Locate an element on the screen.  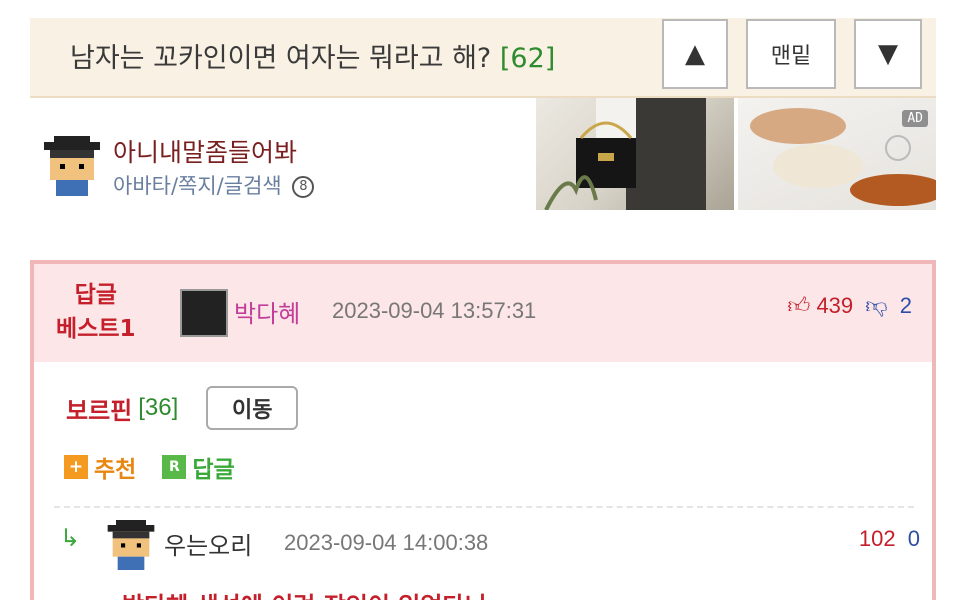
best-label-line2: 베스트1 is located at coordinates (96, 329).